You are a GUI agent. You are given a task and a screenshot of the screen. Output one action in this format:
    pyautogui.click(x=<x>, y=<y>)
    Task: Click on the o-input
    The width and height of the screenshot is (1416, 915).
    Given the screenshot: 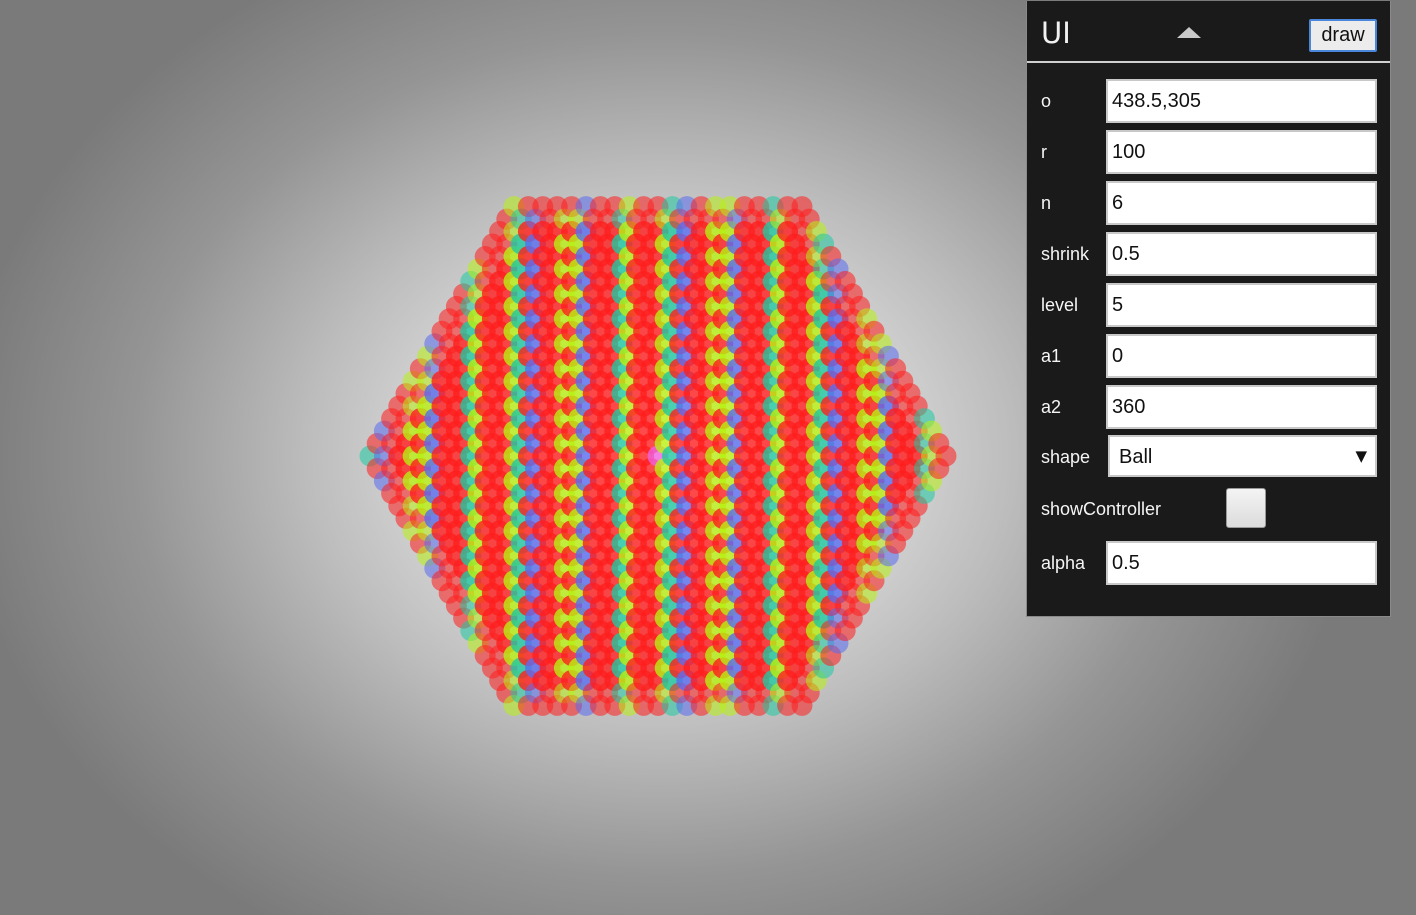 What is the action you would take?
    pyautogui.click(x=1241, y=101)
    